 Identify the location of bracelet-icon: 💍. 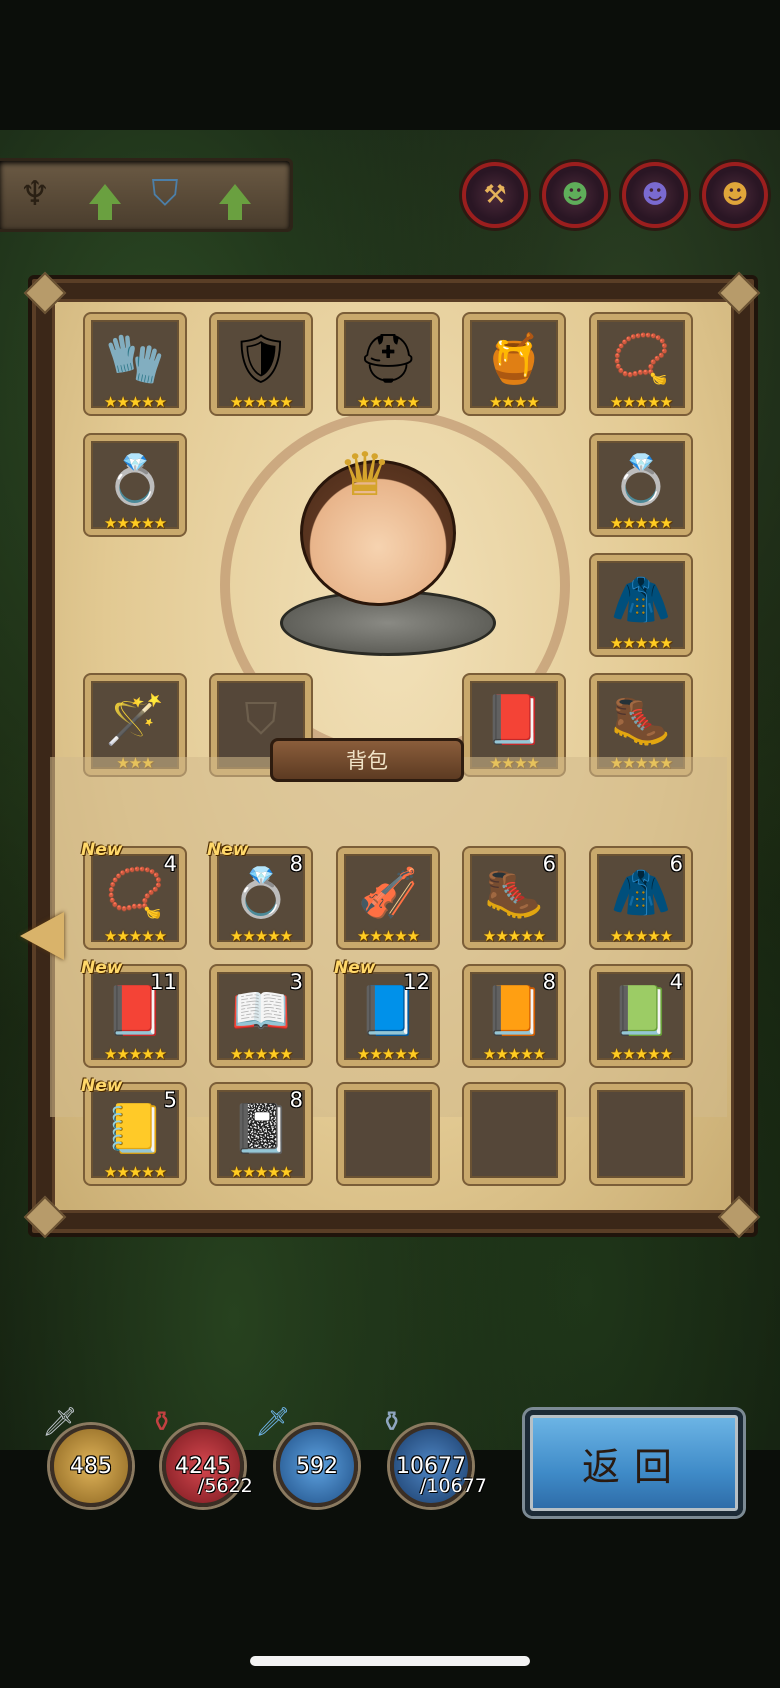
(135, 480).